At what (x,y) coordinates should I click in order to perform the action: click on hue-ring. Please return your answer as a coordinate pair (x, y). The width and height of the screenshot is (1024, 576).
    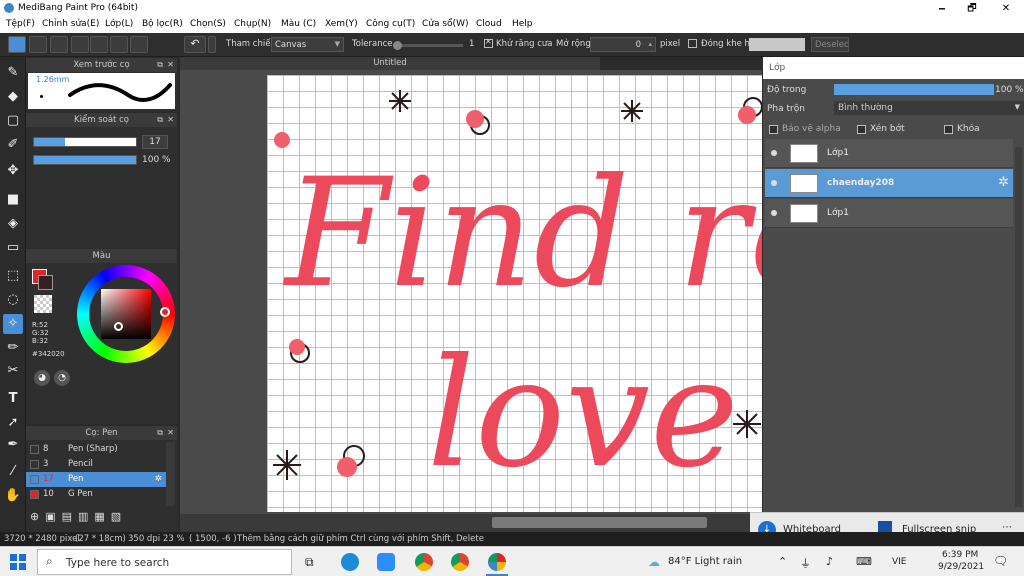
    Looking at the image, I should click on (126, 314).